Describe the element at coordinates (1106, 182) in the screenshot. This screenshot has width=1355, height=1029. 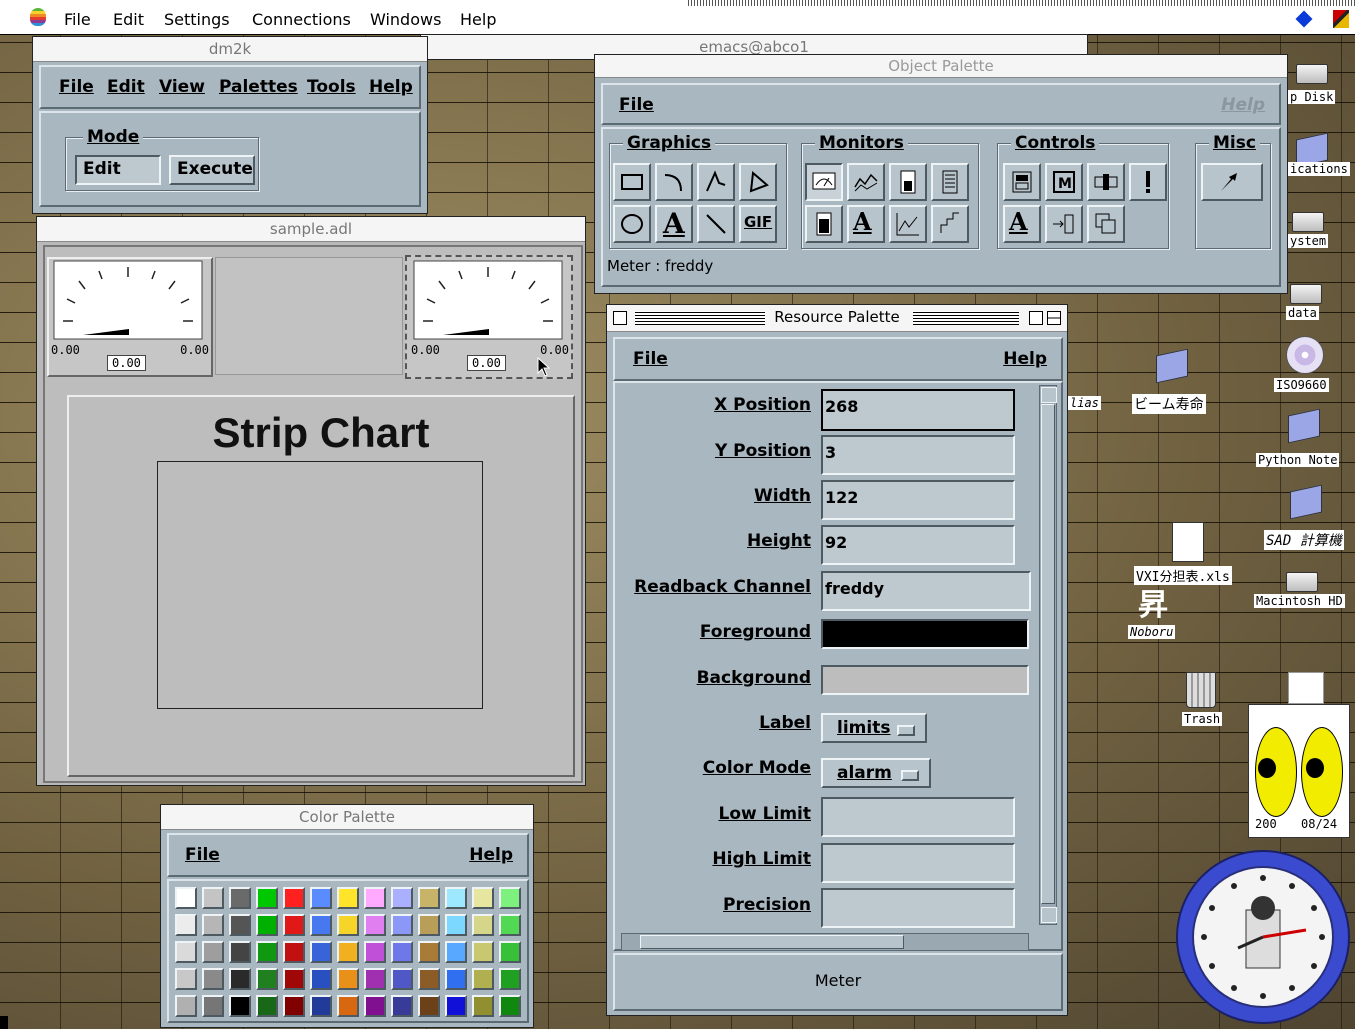
I see `valuator-tool-icon` at that location.